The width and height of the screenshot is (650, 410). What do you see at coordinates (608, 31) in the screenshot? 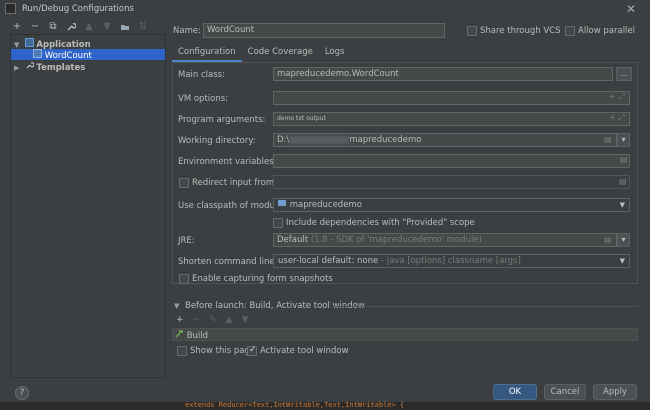
I see `allow-parallel-label: Allow parallel run` at bounding box center [608, 31].